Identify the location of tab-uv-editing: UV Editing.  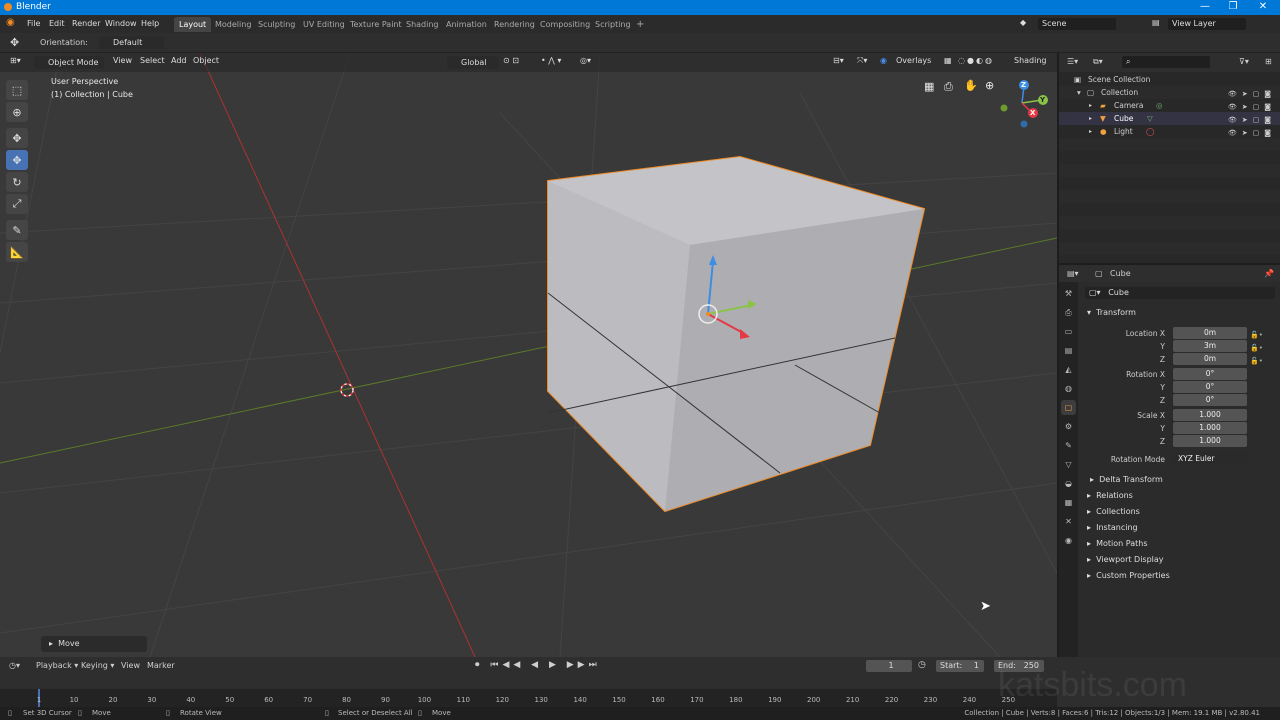
(324, 24).